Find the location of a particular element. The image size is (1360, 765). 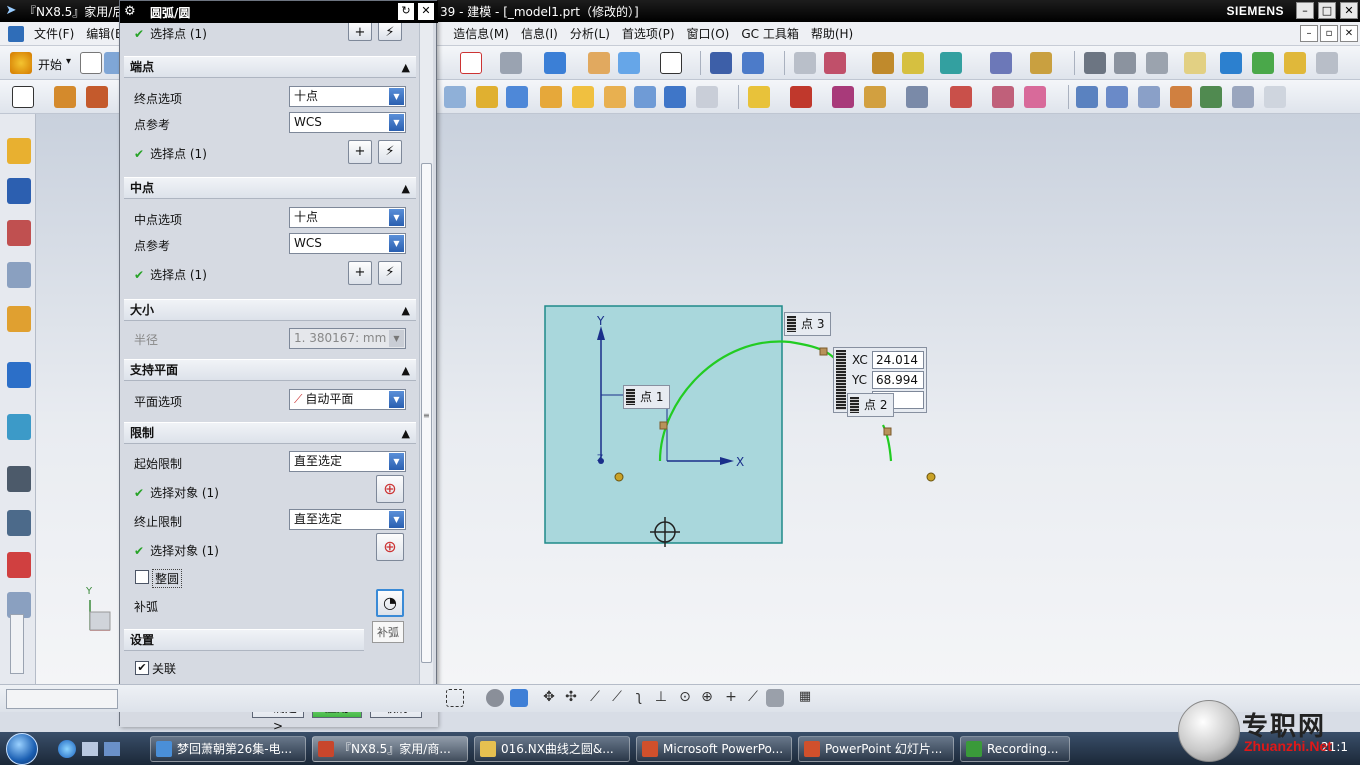

start-button is located at coordinates (22, 749).